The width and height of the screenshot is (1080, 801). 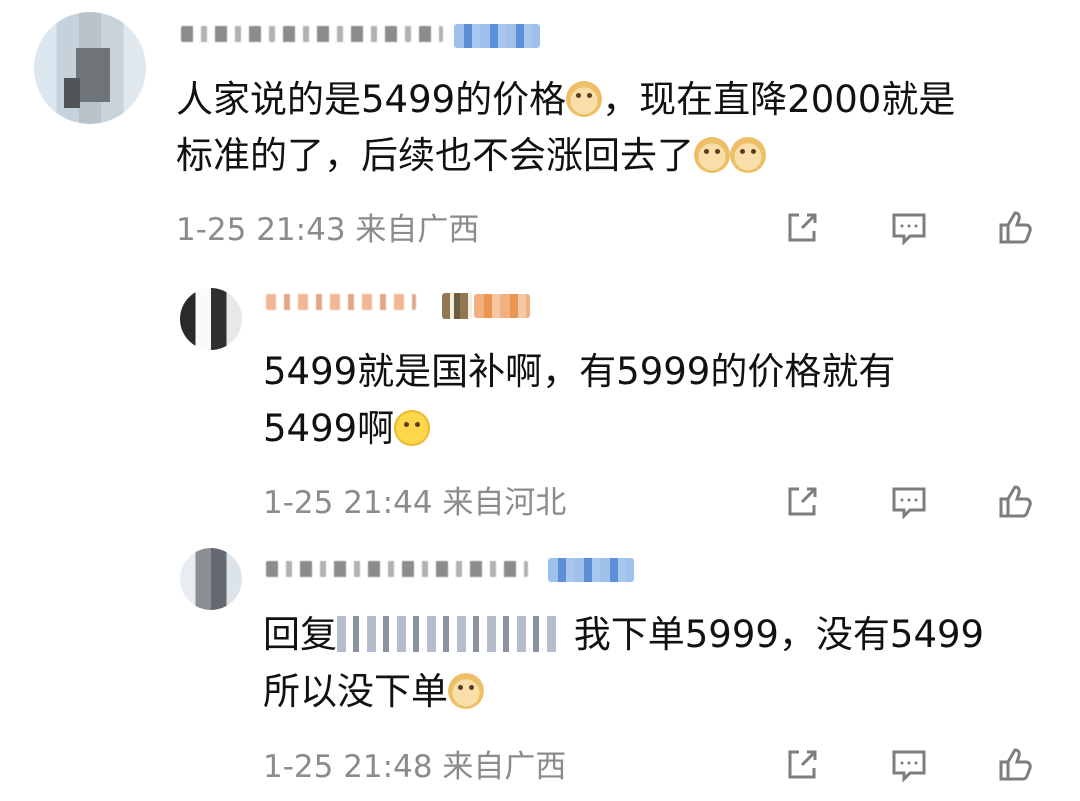 What do you see at coordinates (328, 230) in the screenshot?
I see `comment-meta: 1-25 21:43 来自广西` at bounding box center [328, 230].